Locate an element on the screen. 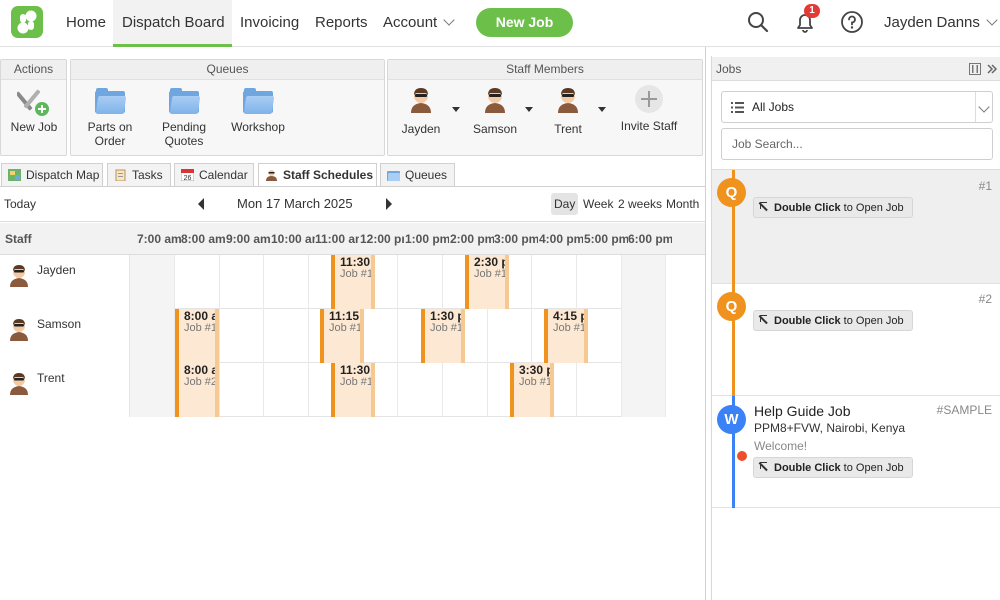  time-header: 9:00 am is located at coordinates (248, 239).